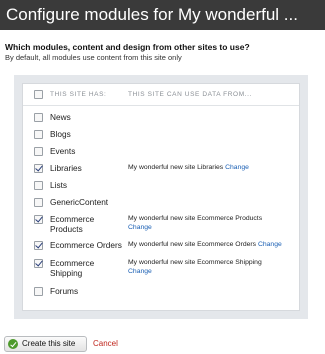 The image size is (325, 354). I want to click on module-name: Ecommerce Products, so click(72, 224).